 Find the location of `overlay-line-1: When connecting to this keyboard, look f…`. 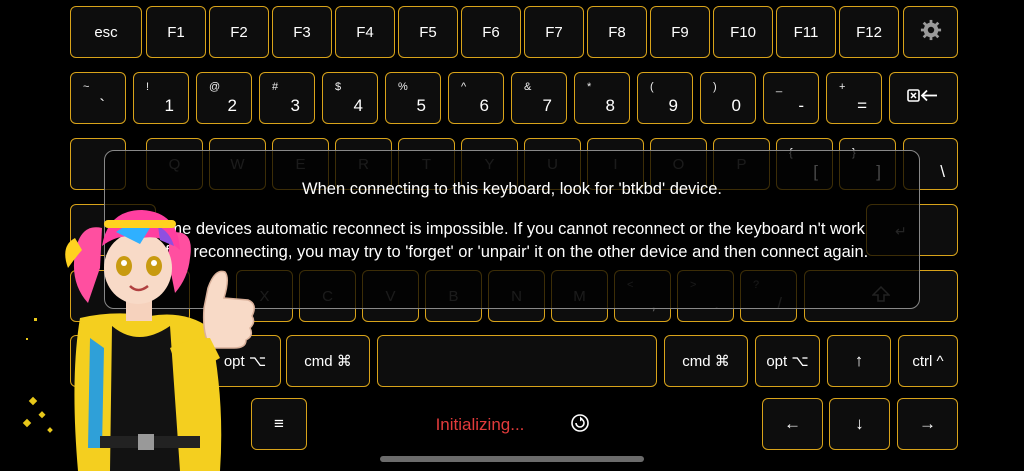

overlay-line-1: When connecting to this keyboard, look f… is located at coordinates (512, 189).